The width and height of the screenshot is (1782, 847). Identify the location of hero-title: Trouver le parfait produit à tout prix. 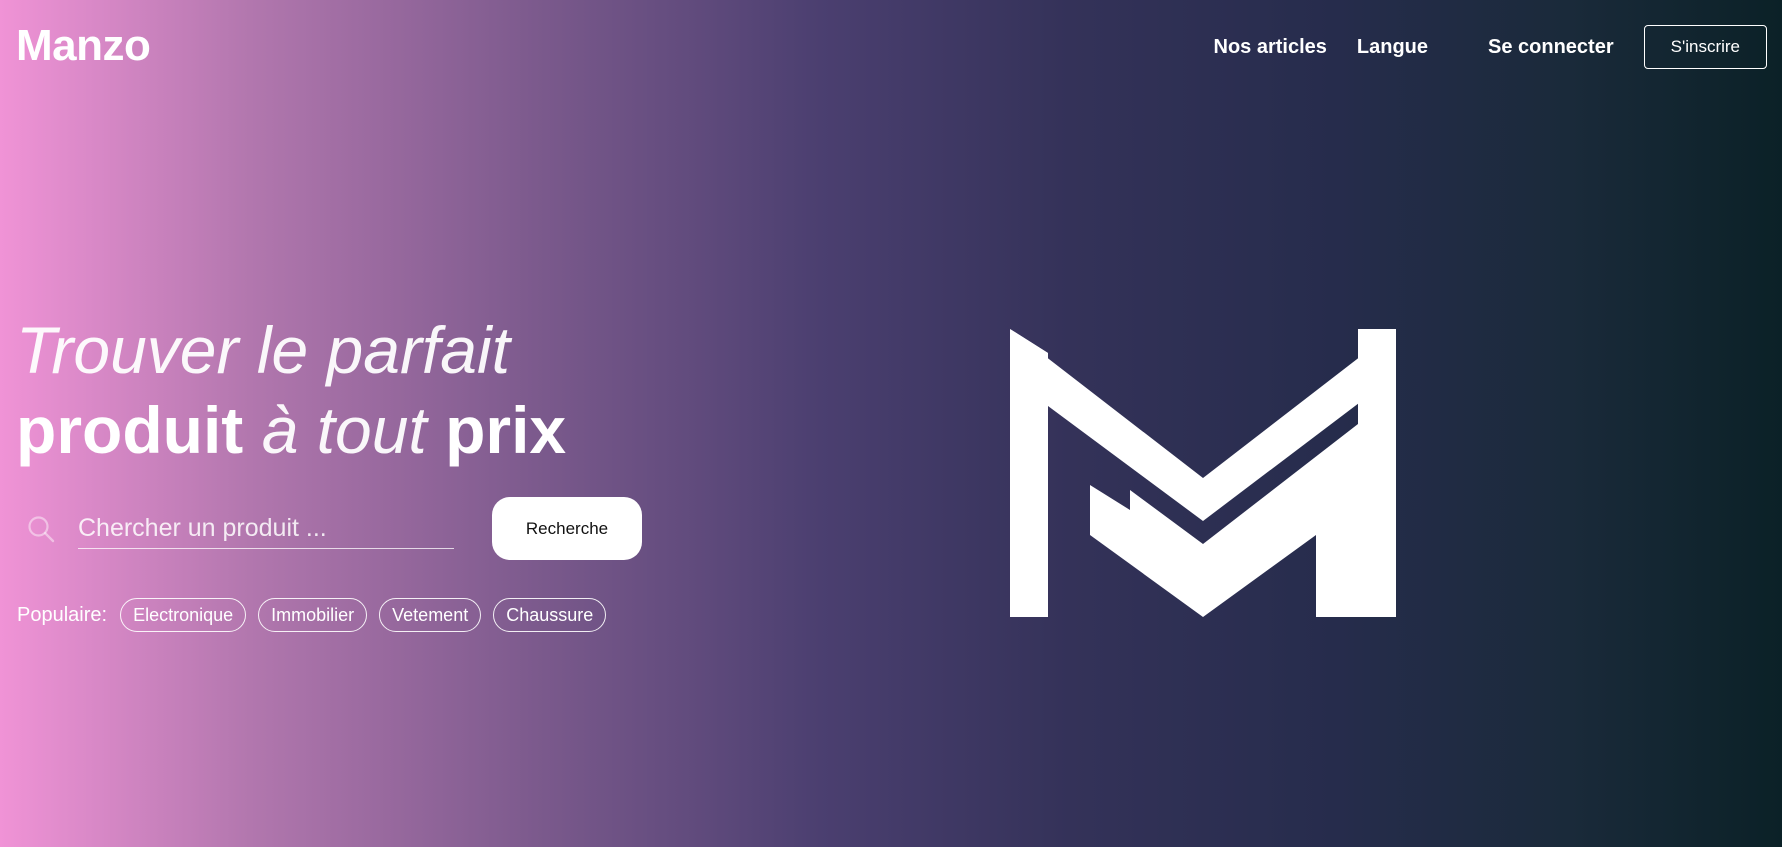
(291, 390).